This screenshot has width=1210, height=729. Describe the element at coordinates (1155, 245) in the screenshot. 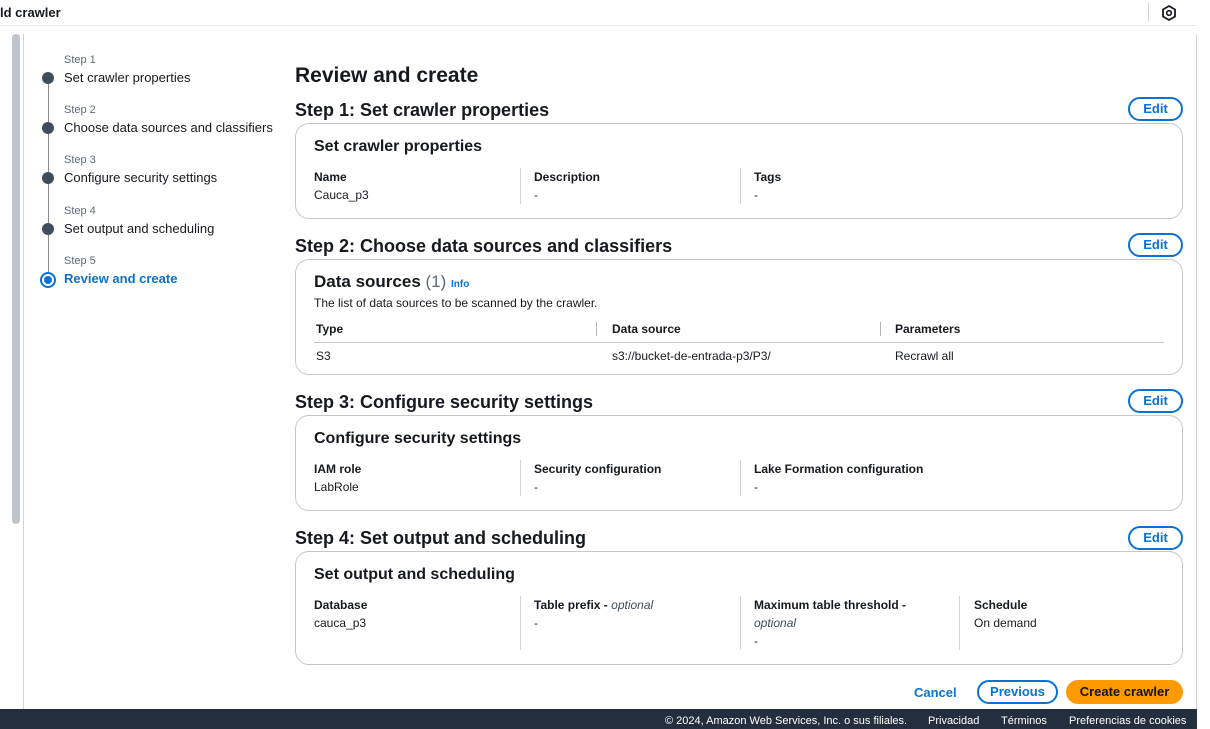

I see `edit-step2-button: Edit` at that location.